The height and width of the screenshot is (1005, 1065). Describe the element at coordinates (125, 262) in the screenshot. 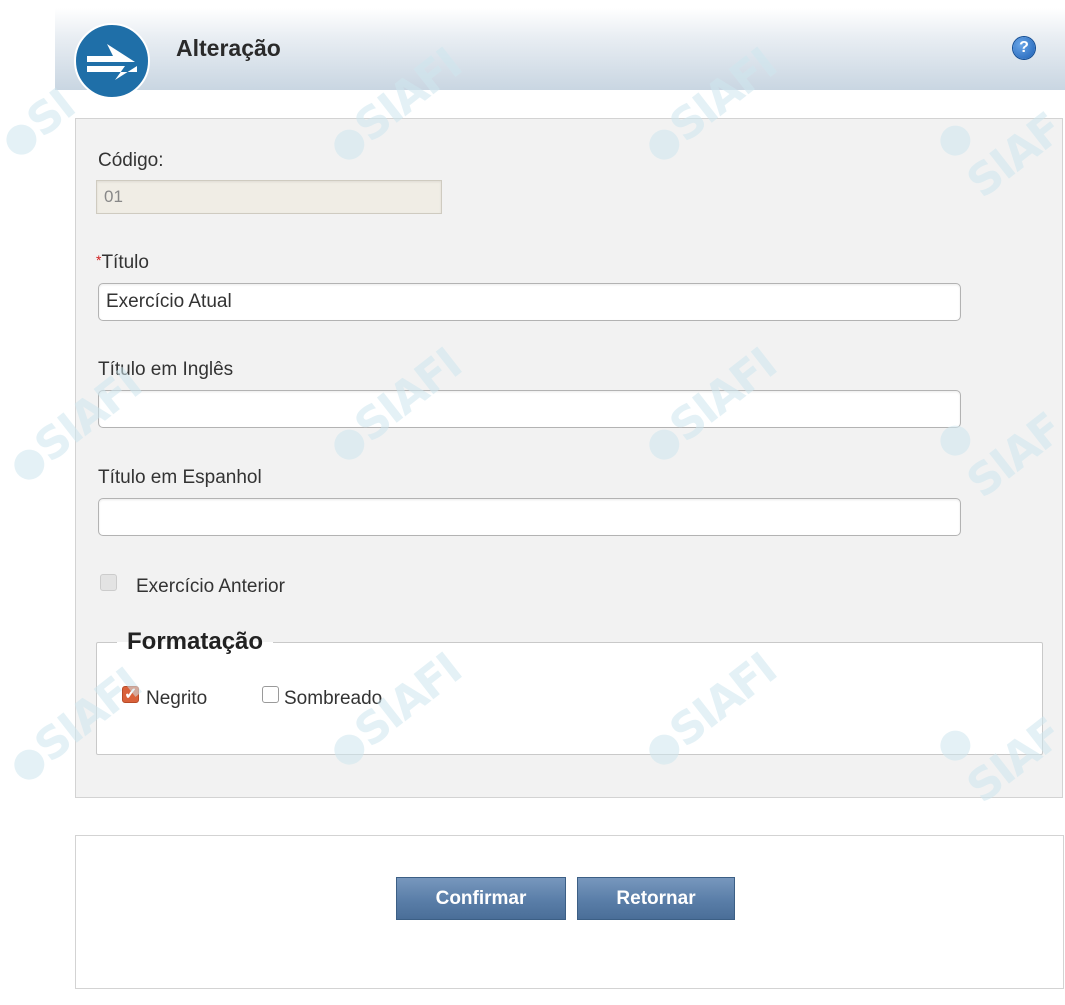

I see `titulo-label-text: Título` at that location.